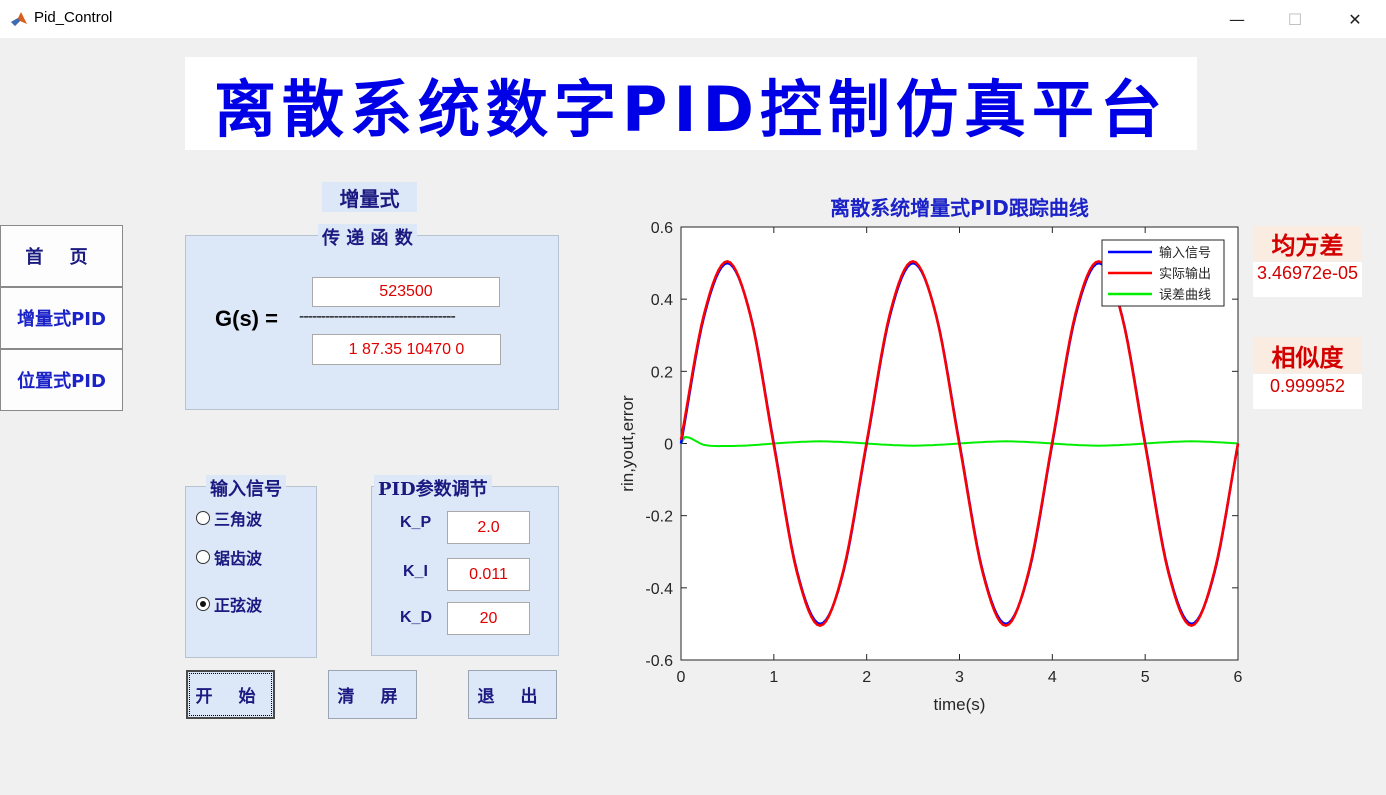 This screenshot has height=795, width=1386. Describe the element at coordinates (1185, 274) in the screenshot. I see `legend-label: 实际输出` at that location.